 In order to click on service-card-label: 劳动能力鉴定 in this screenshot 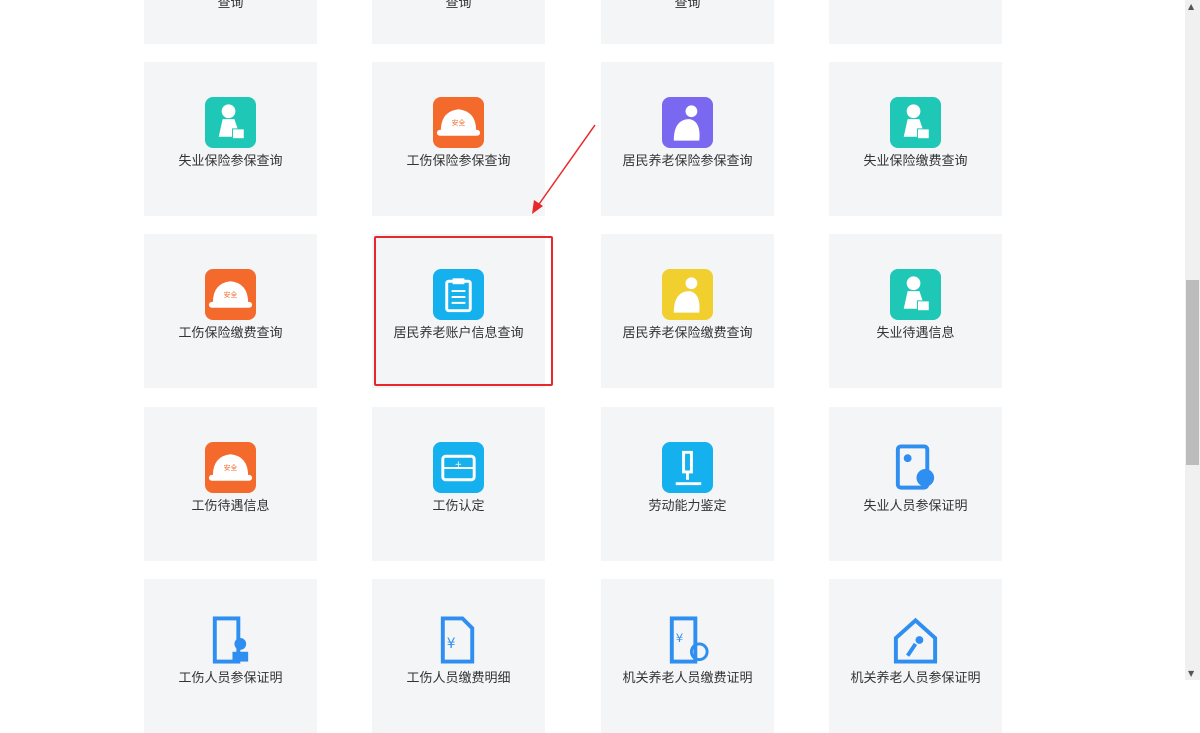, I will do `click(687, 506)`.